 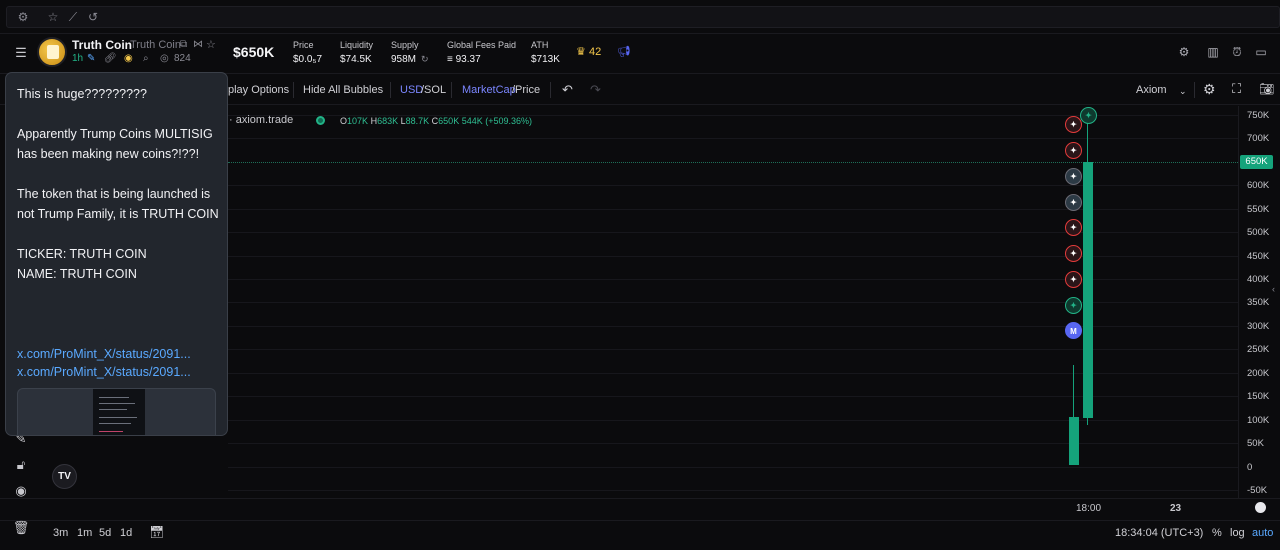 What do you see at coordinates (526, 90) in the screenshot?
I see `price-toggle: /Price` at bounding box center [526, 90].